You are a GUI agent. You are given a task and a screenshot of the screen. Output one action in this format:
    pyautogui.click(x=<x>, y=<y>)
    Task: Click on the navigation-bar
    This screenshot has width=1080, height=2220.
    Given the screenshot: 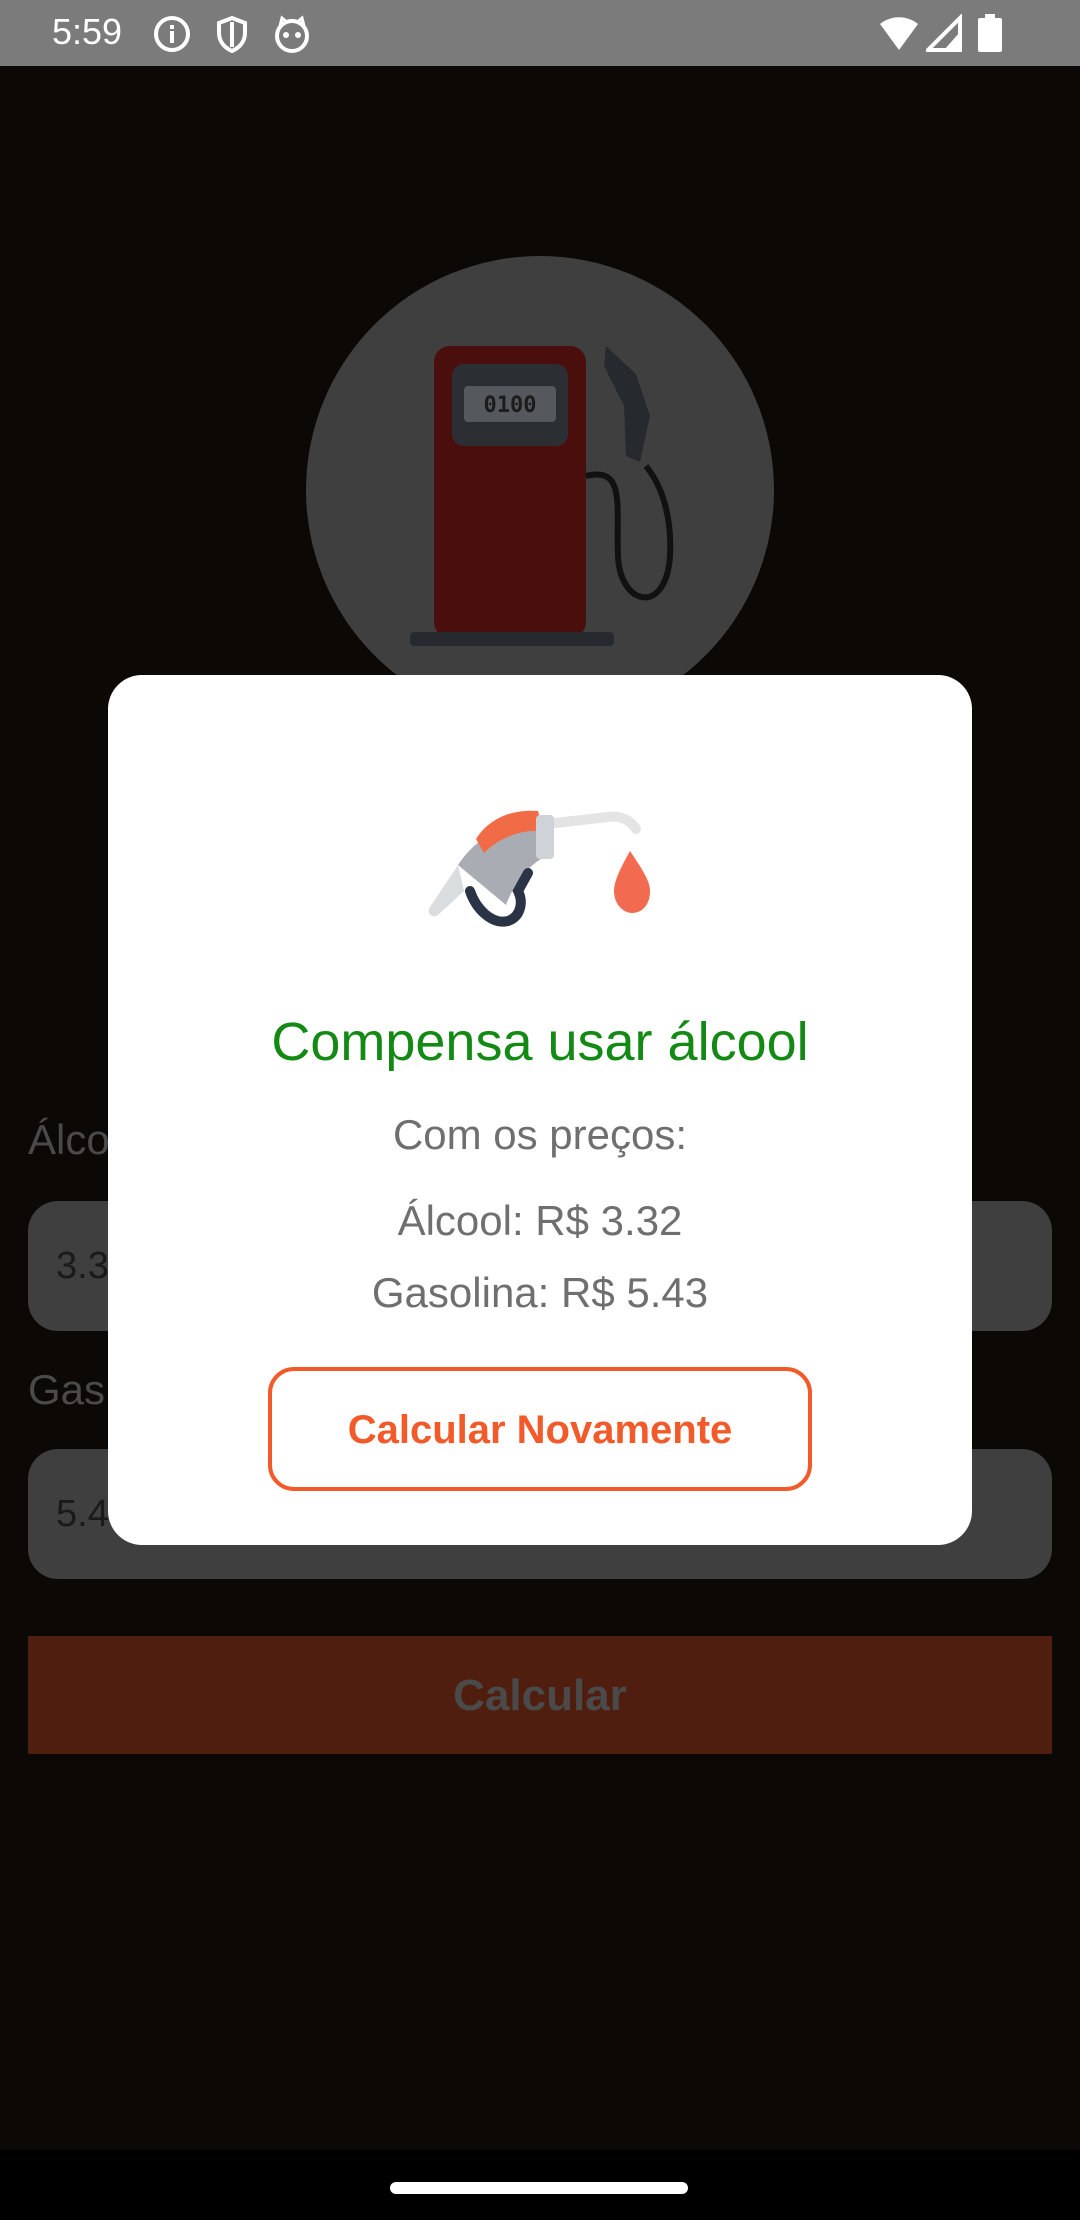 What is the action you would take?
    pyautogui.click(x=540, y=2185)
    